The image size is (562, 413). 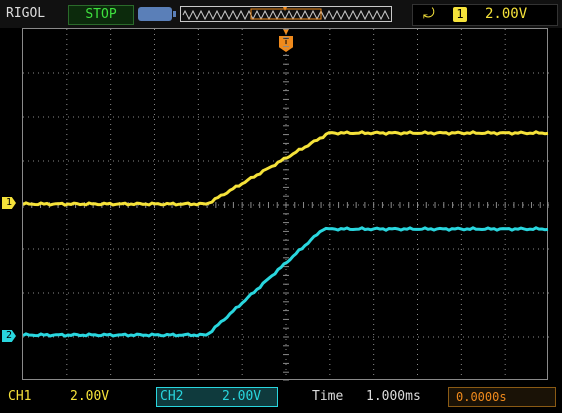 What do you see at coordinates (506, 14) in the screenshot?
I see `trigger-level-value: 2.00V` at bounding box center [506, 14].